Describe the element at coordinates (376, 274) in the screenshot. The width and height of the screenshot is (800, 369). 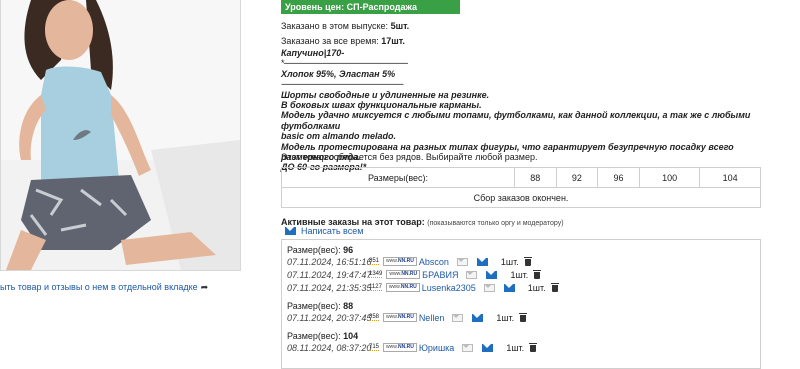
I see `user-rating: 1349` at that location.